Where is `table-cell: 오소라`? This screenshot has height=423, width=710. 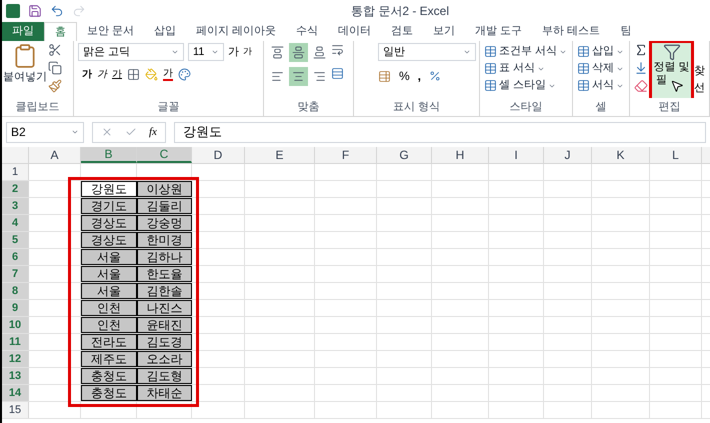 table-cell: 오소라 is located at coordinates (164, 359).